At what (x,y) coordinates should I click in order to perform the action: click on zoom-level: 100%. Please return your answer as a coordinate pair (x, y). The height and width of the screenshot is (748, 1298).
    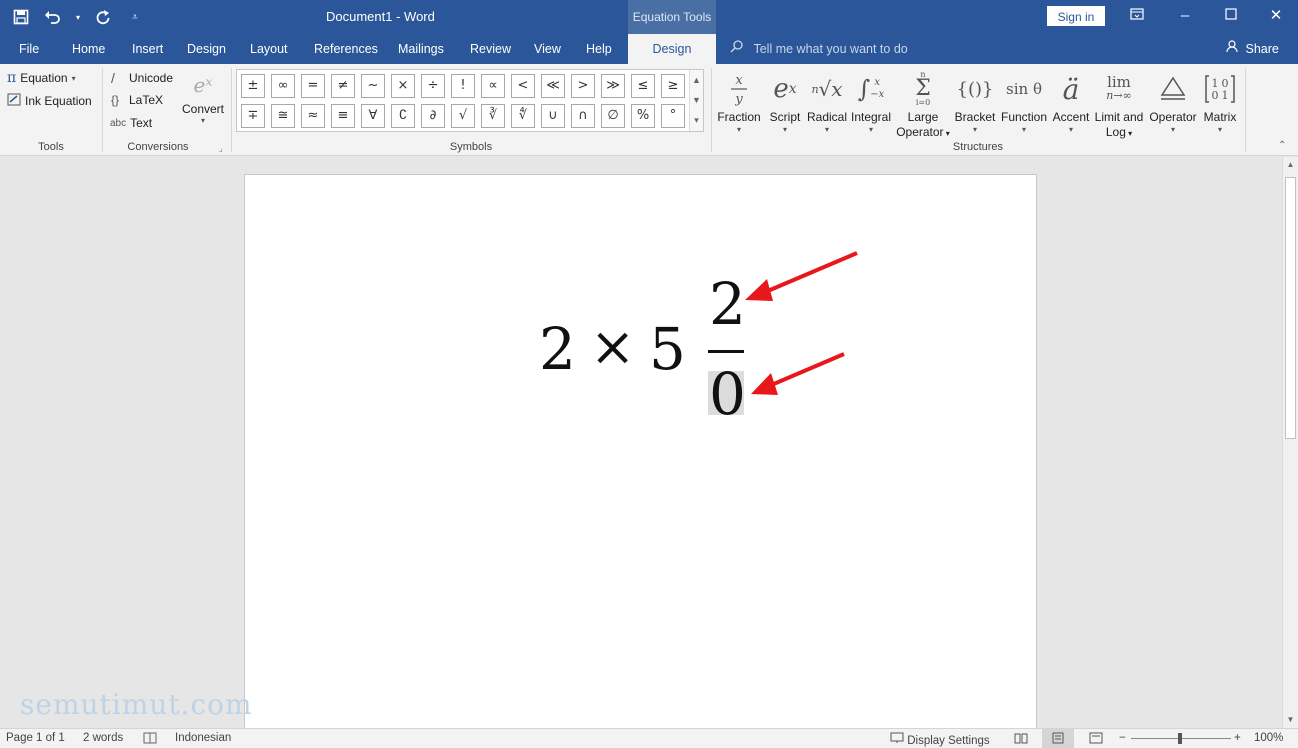
    Looking at the image, I should click on (1268, 738).